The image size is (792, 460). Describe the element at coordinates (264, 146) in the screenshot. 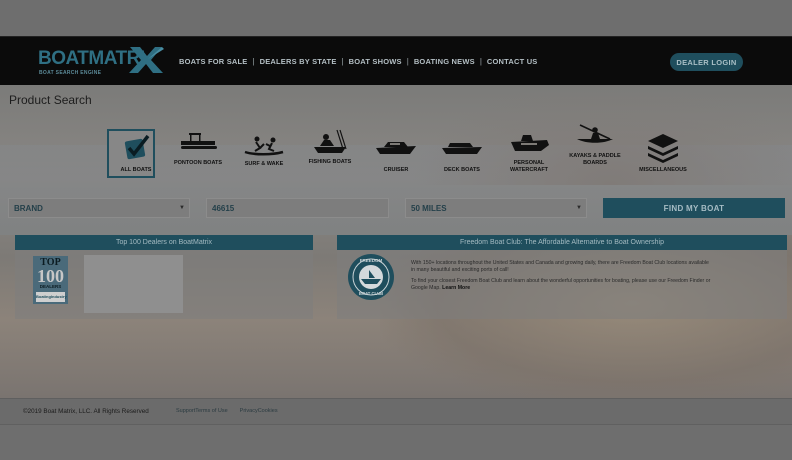

I see `surf-wake-icon` at that location.